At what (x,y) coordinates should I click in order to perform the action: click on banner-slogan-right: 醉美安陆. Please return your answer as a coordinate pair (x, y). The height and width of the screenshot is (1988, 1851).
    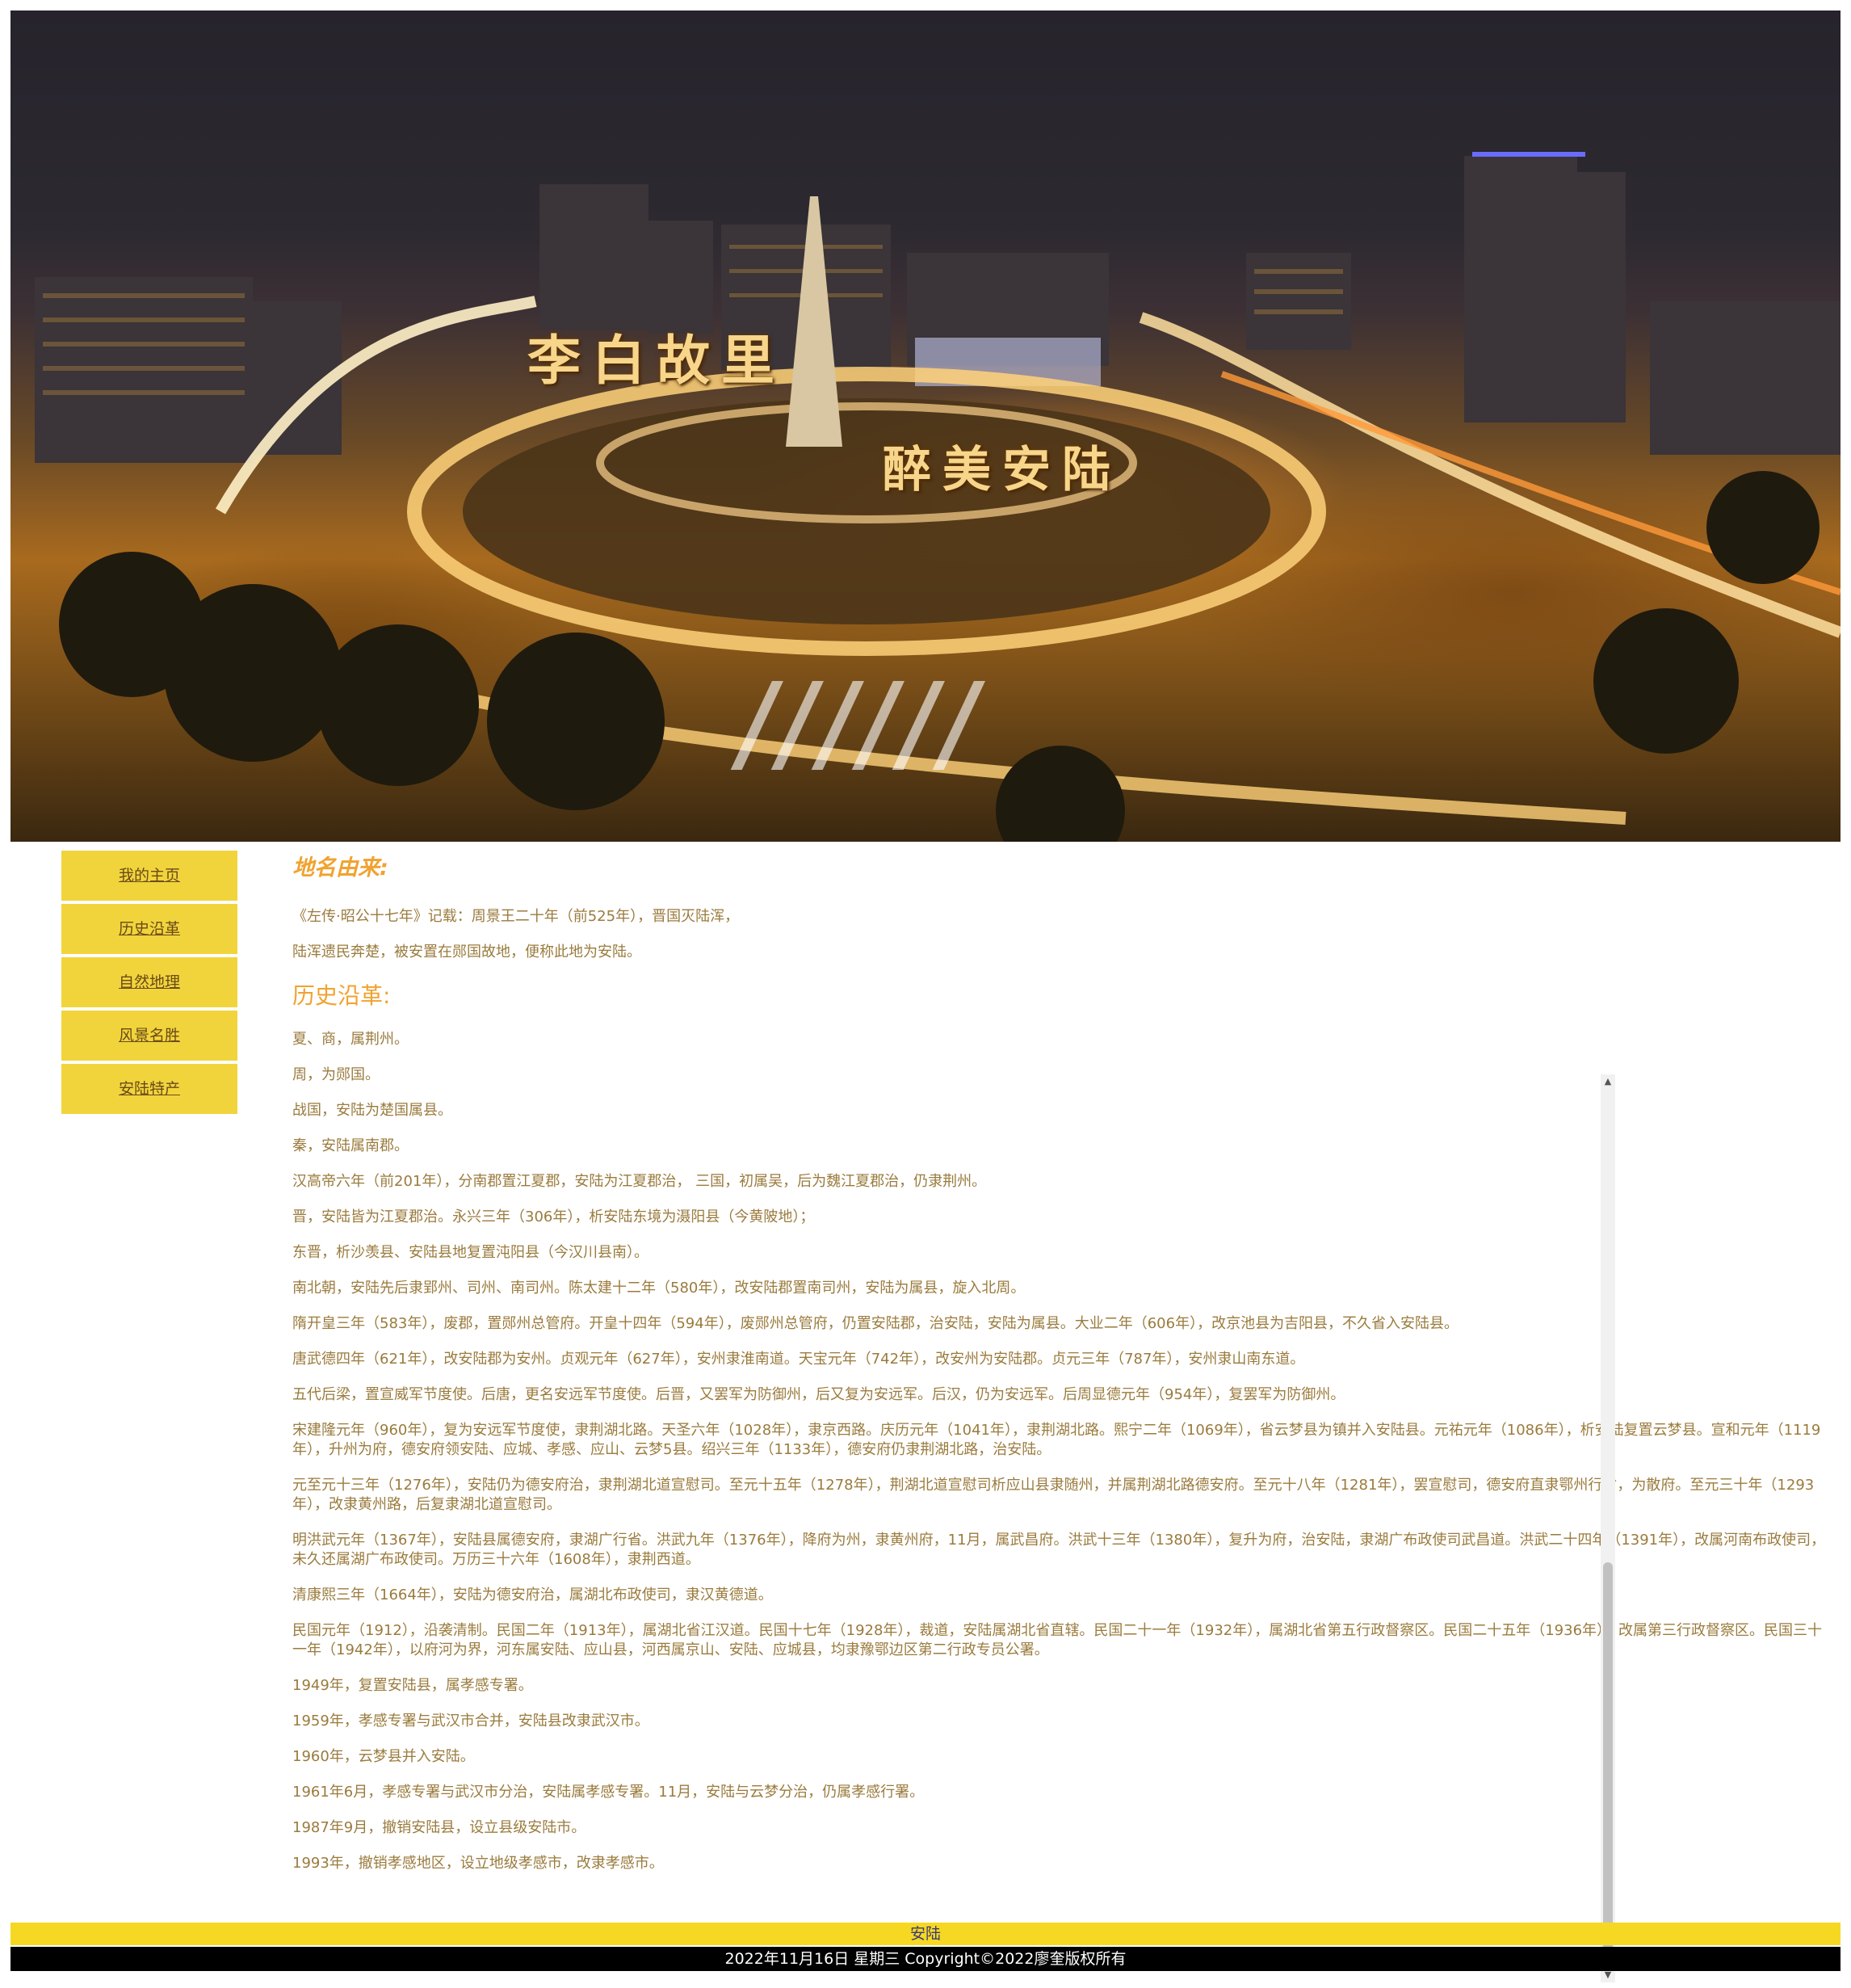
    Looking at the image, I should click on (1002, 470).